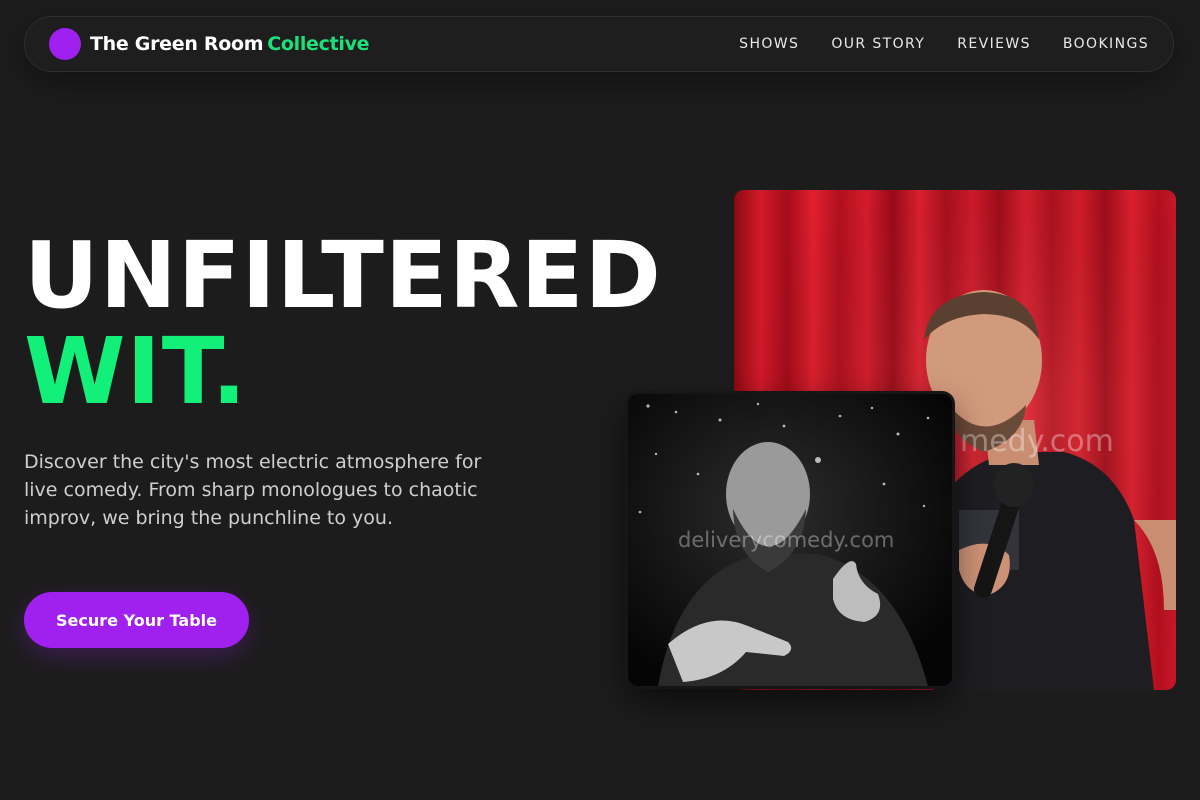 This screenshot has width=1200, height=800. Describe the element at coordinates (343, 275) in the screenshot. I see `hero-title-line1: UNFILTERED` at that location.